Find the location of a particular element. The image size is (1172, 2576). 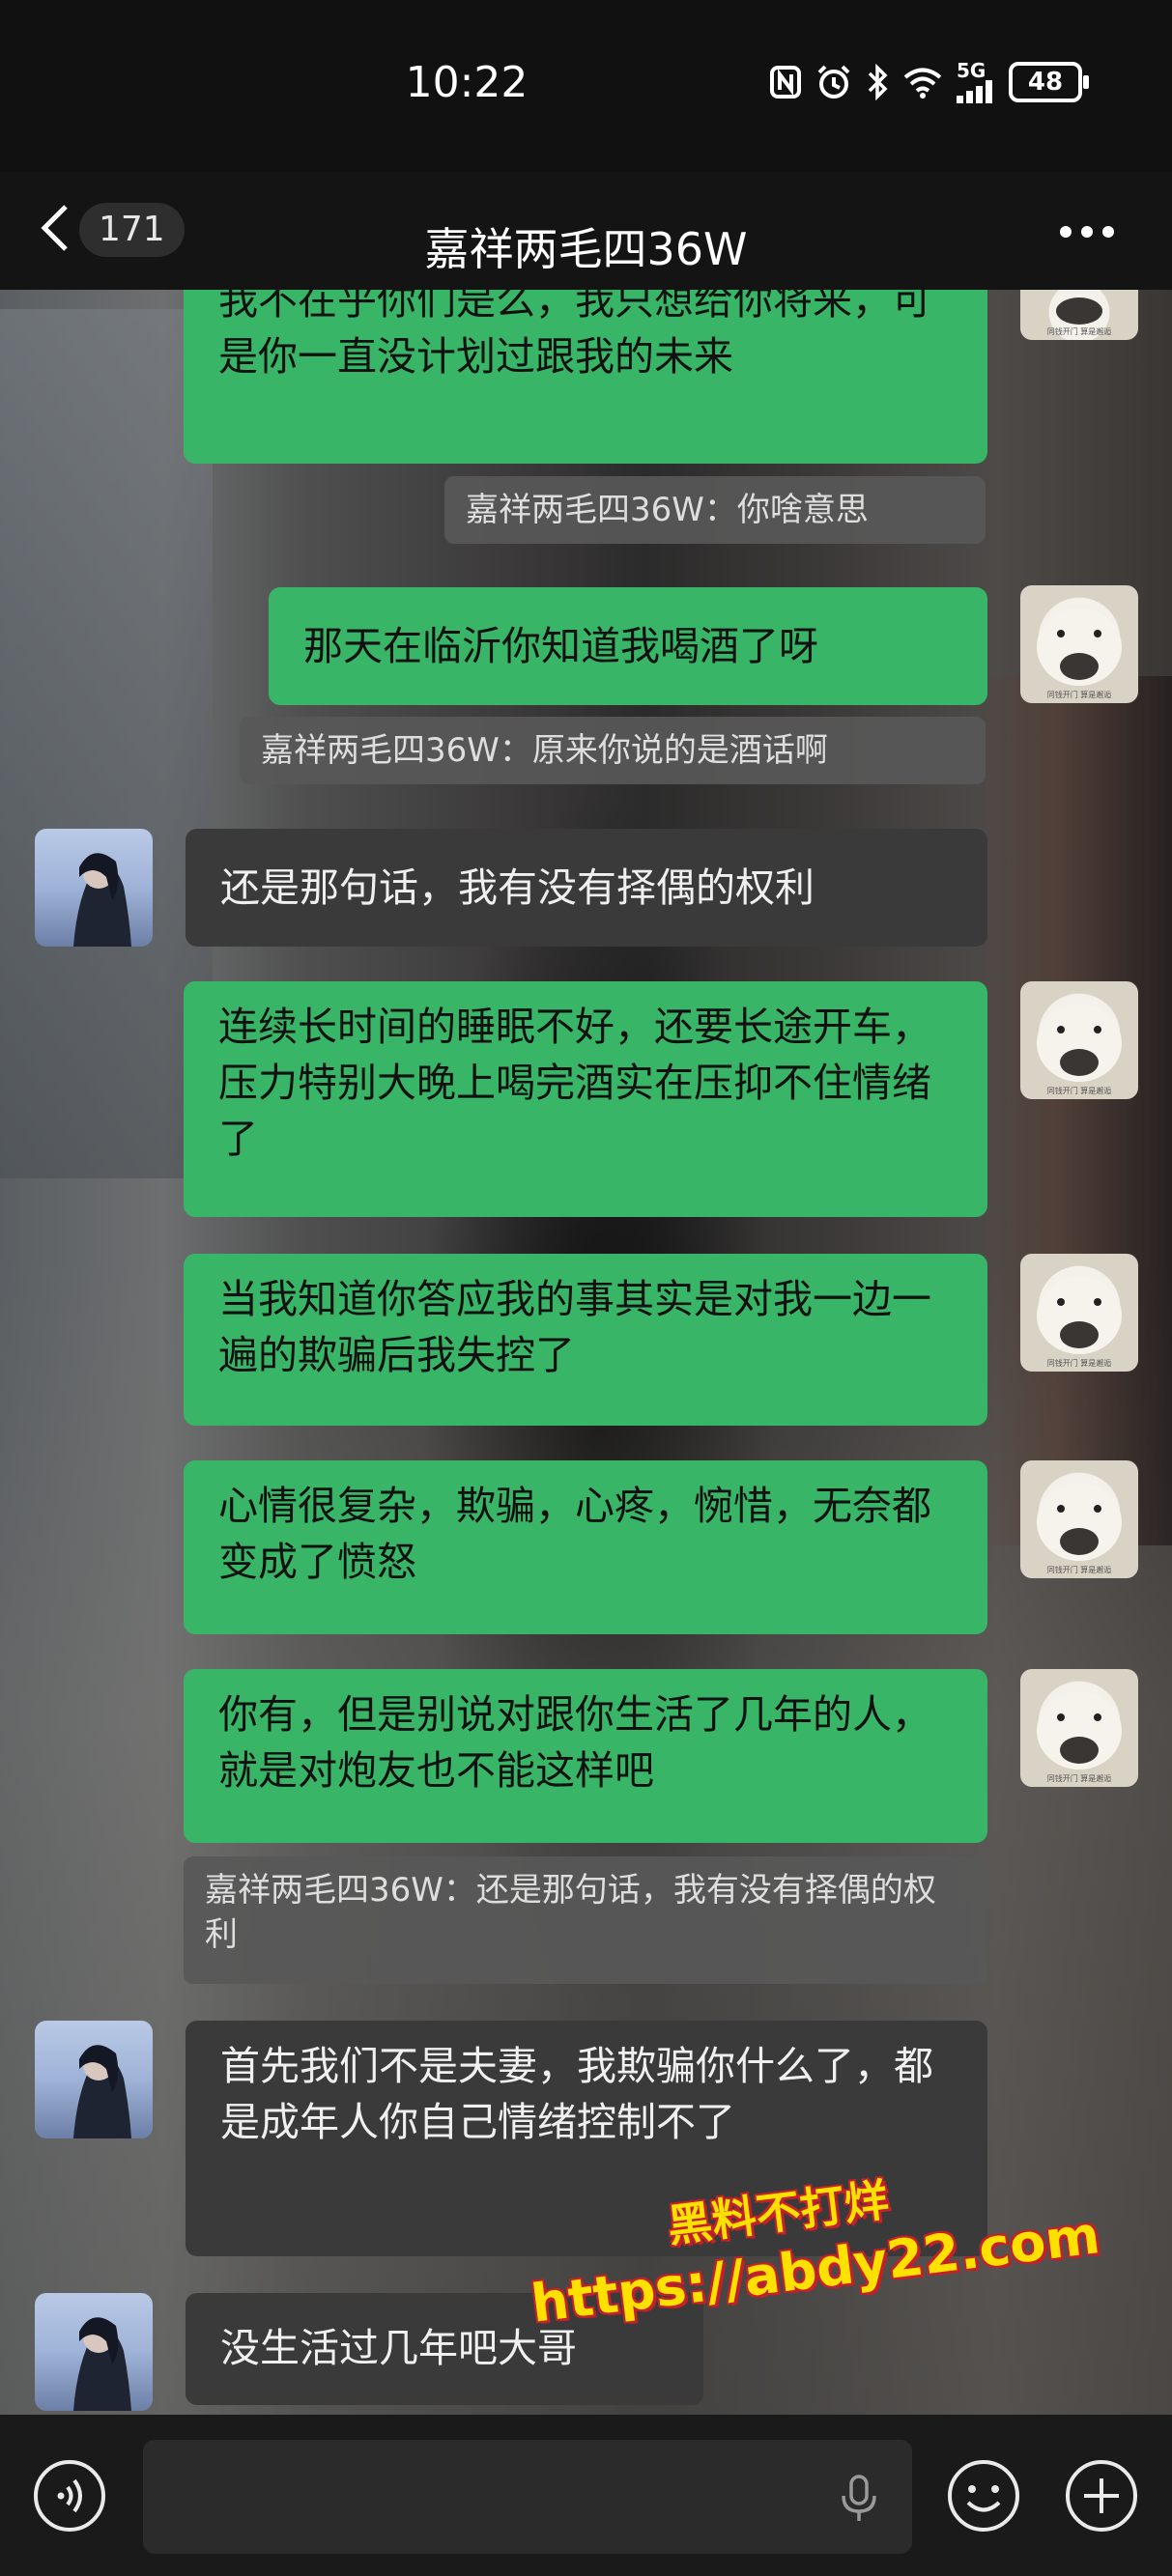

more-actions-button is located at coordinates (1101, 2497).